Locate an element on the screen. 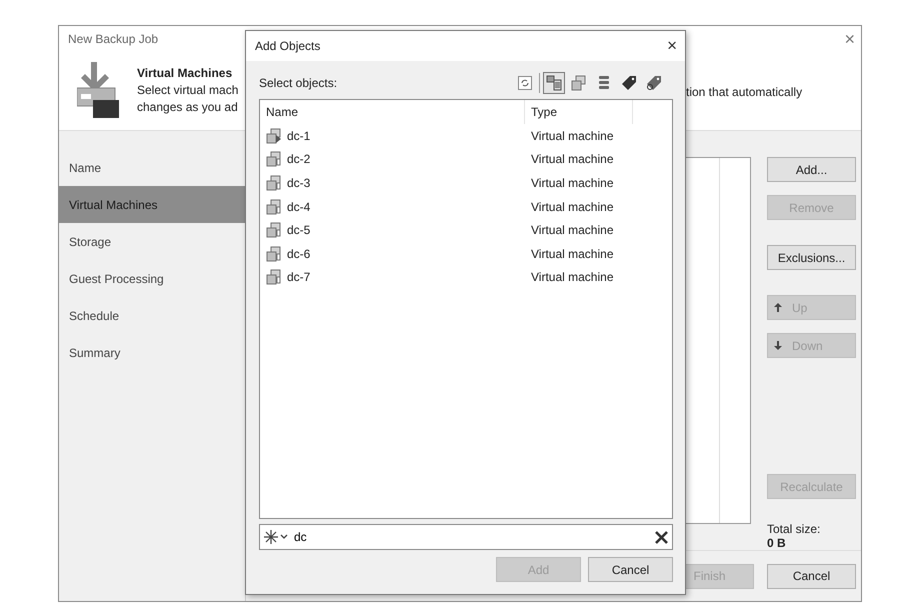 Image resolution: width=921 pixels, height=614 pixels. window-title: New Backup Job is located at coordinates (113, 39).